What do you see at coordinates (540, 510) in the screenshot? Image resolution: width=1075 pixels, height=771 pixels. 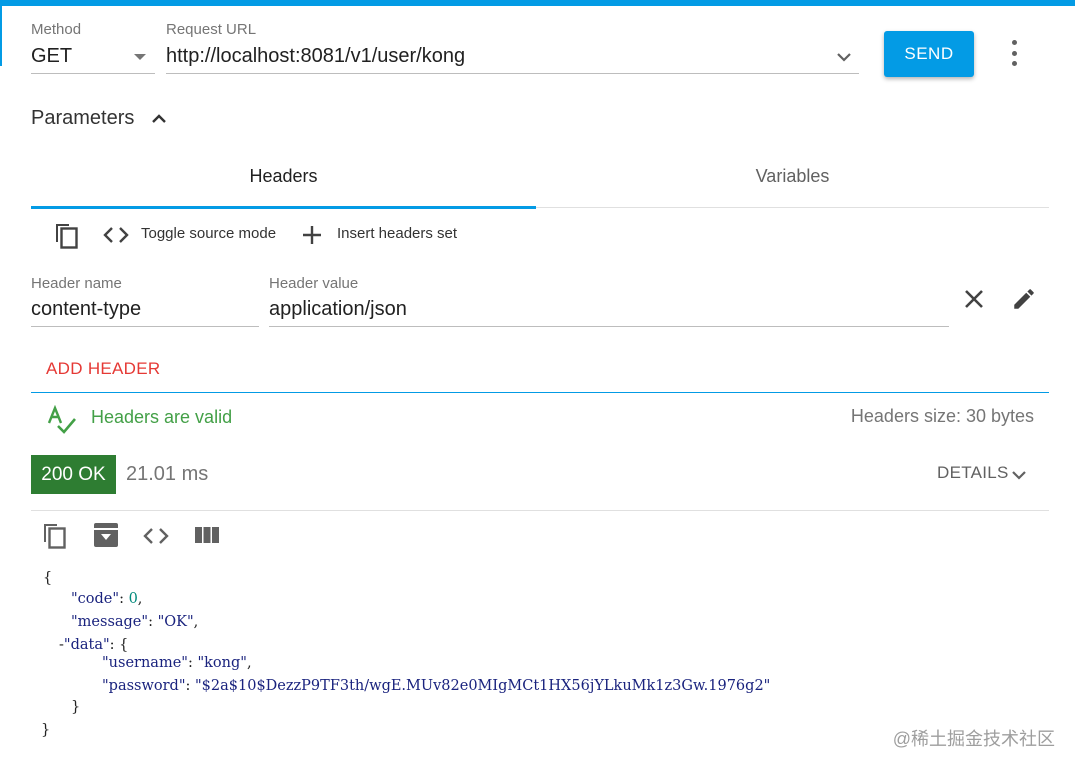 I see `response-divider` at bounding box center [540, 510].